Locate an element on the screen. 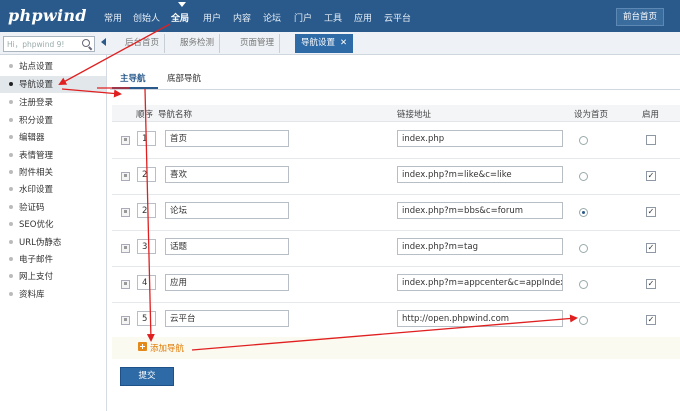 The width and height of the screenshot is (680, 411). arrow-nav-settings is located at coordinates (91, 93).